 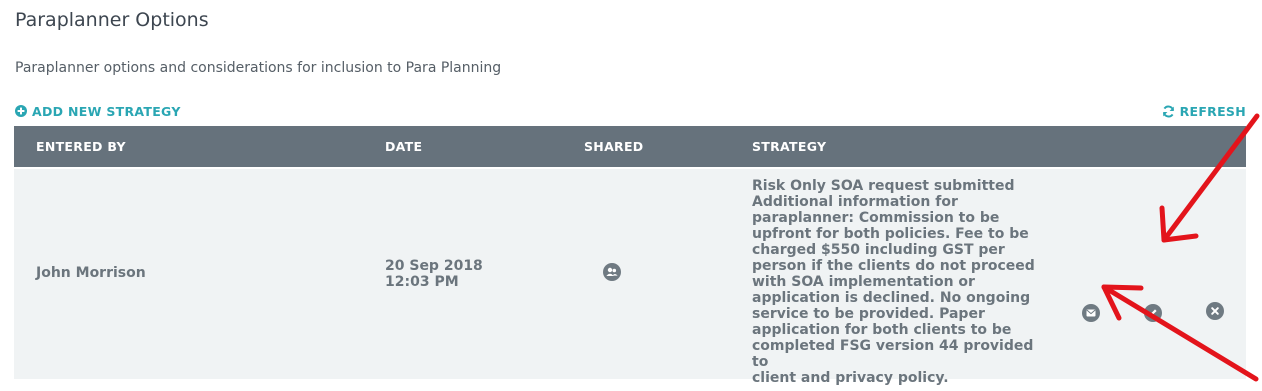 What do you see at coordinates (882, 330) in the screenshot?
I see `strategy-line: application for both clients to be` at bounding box center [882, 330].